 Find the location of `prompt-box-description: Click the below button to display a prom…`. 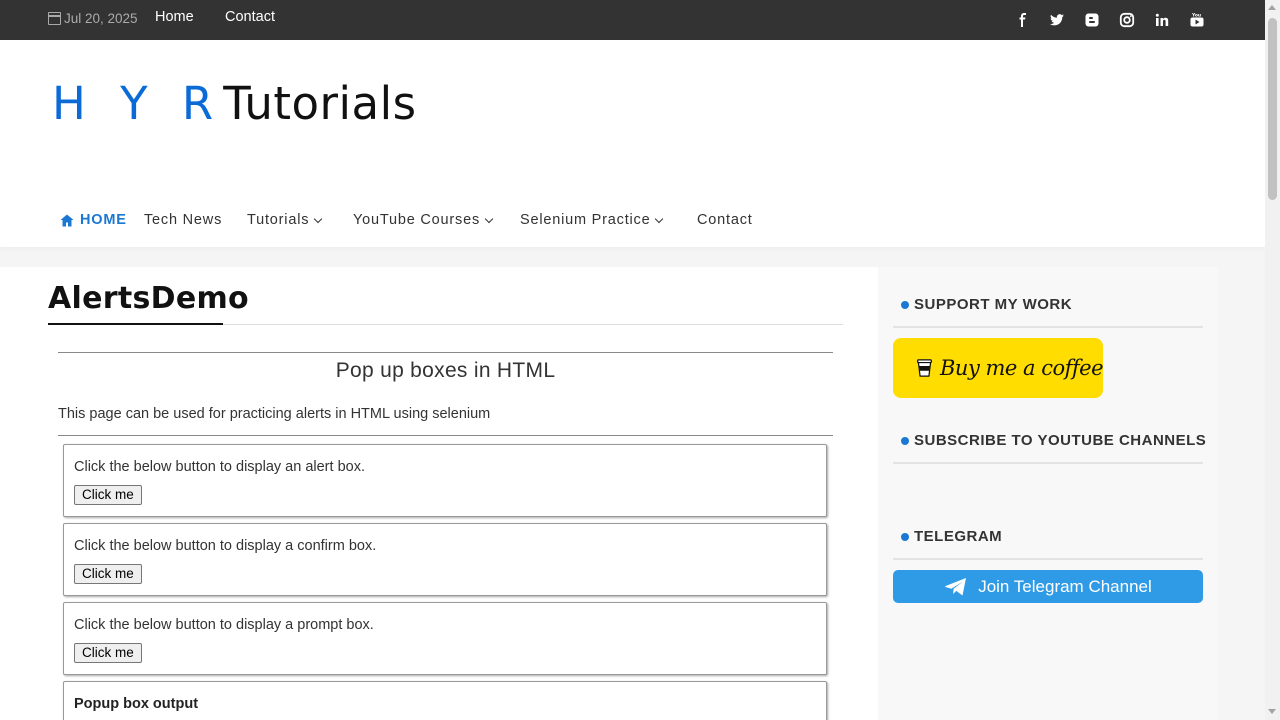

prompt-box-description: Click the below button to display a prom… is located at coordinates (224, 625).